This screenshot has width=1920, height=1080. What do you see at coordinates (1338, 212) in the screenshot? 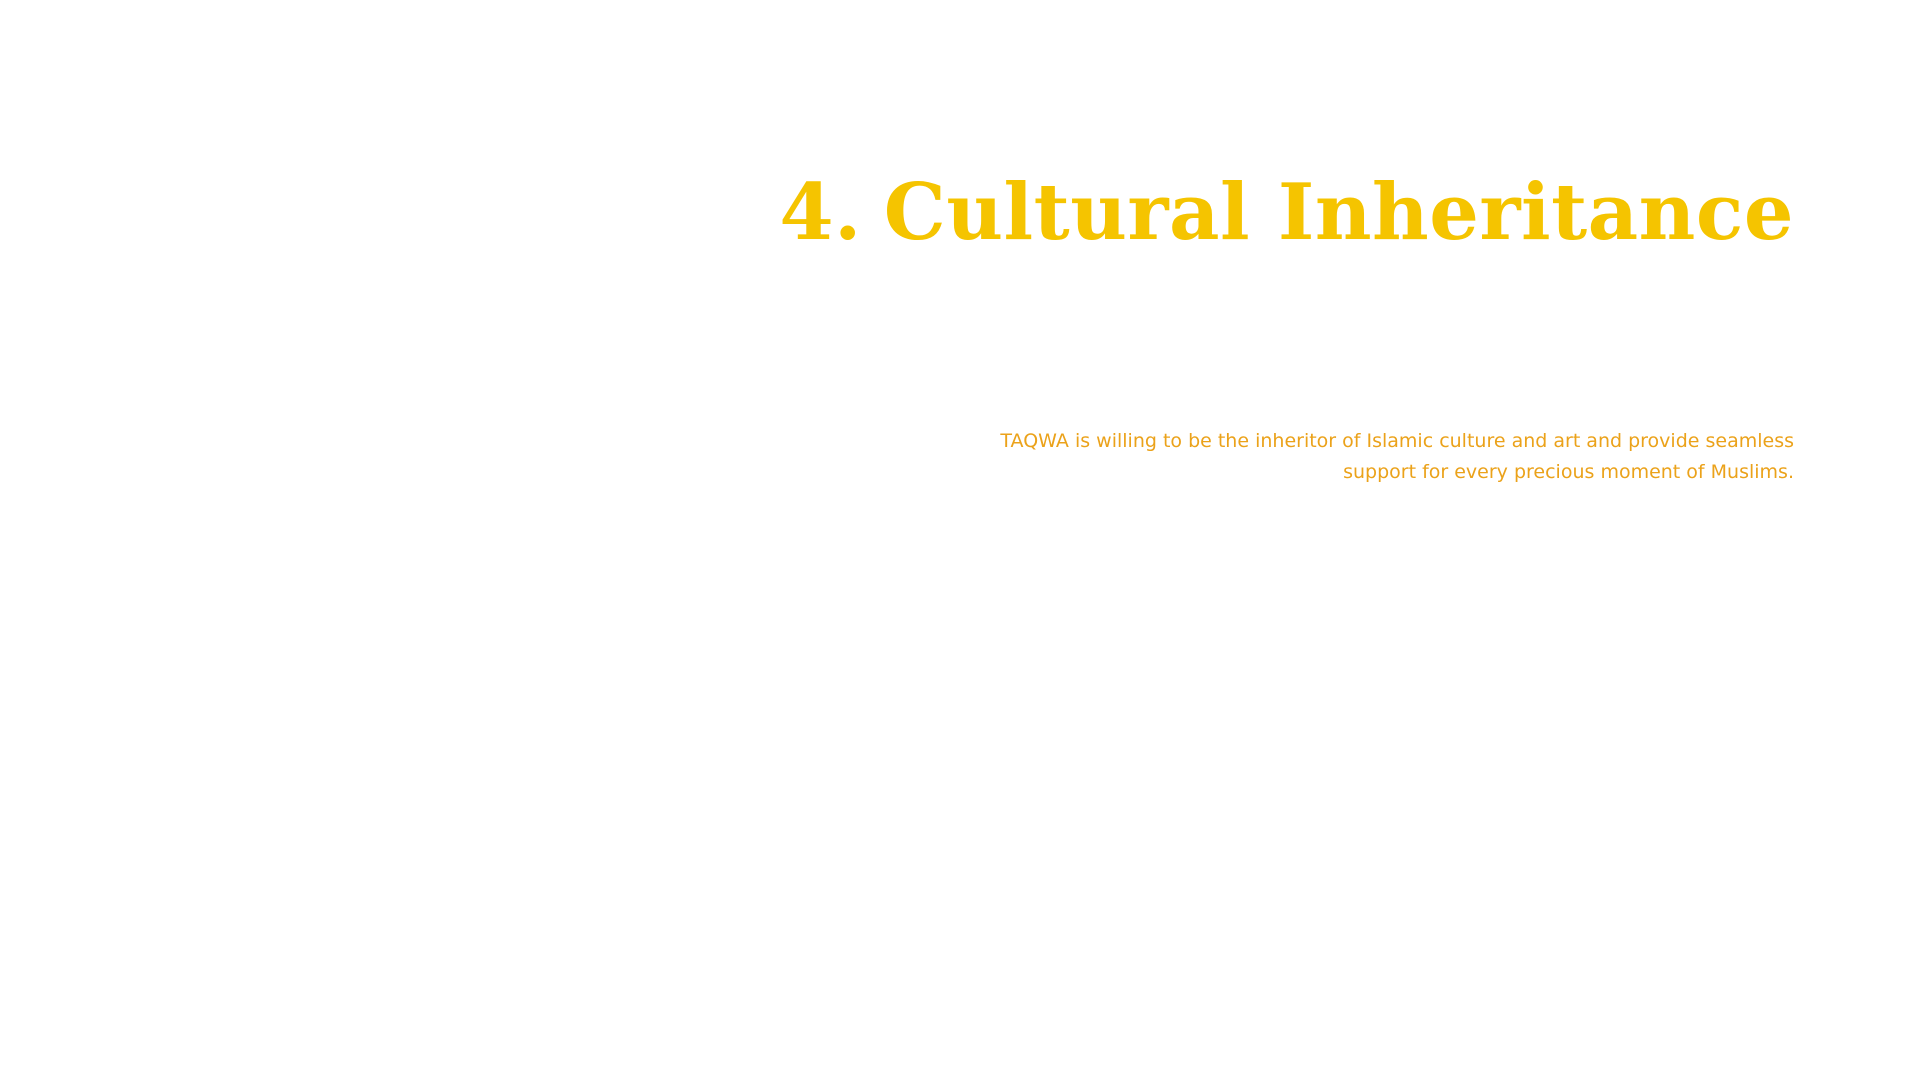
I see `section-title: Cultural Inheritance` at bounding box center [1338, 212].